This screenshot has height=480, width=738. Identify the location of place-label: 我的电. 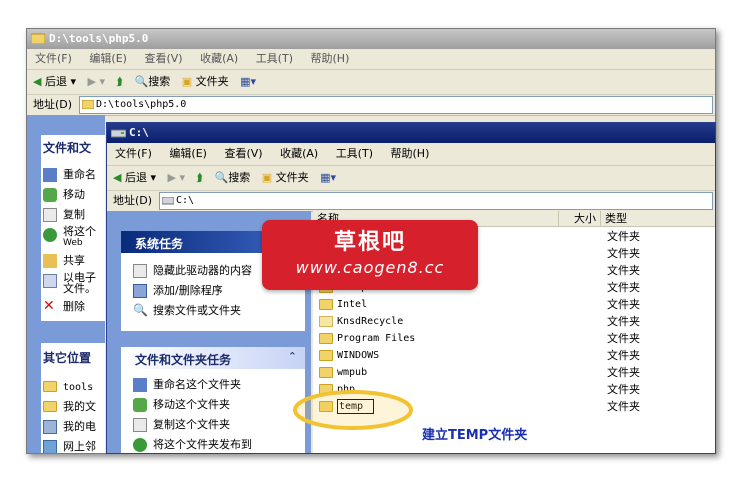
(79, 426).